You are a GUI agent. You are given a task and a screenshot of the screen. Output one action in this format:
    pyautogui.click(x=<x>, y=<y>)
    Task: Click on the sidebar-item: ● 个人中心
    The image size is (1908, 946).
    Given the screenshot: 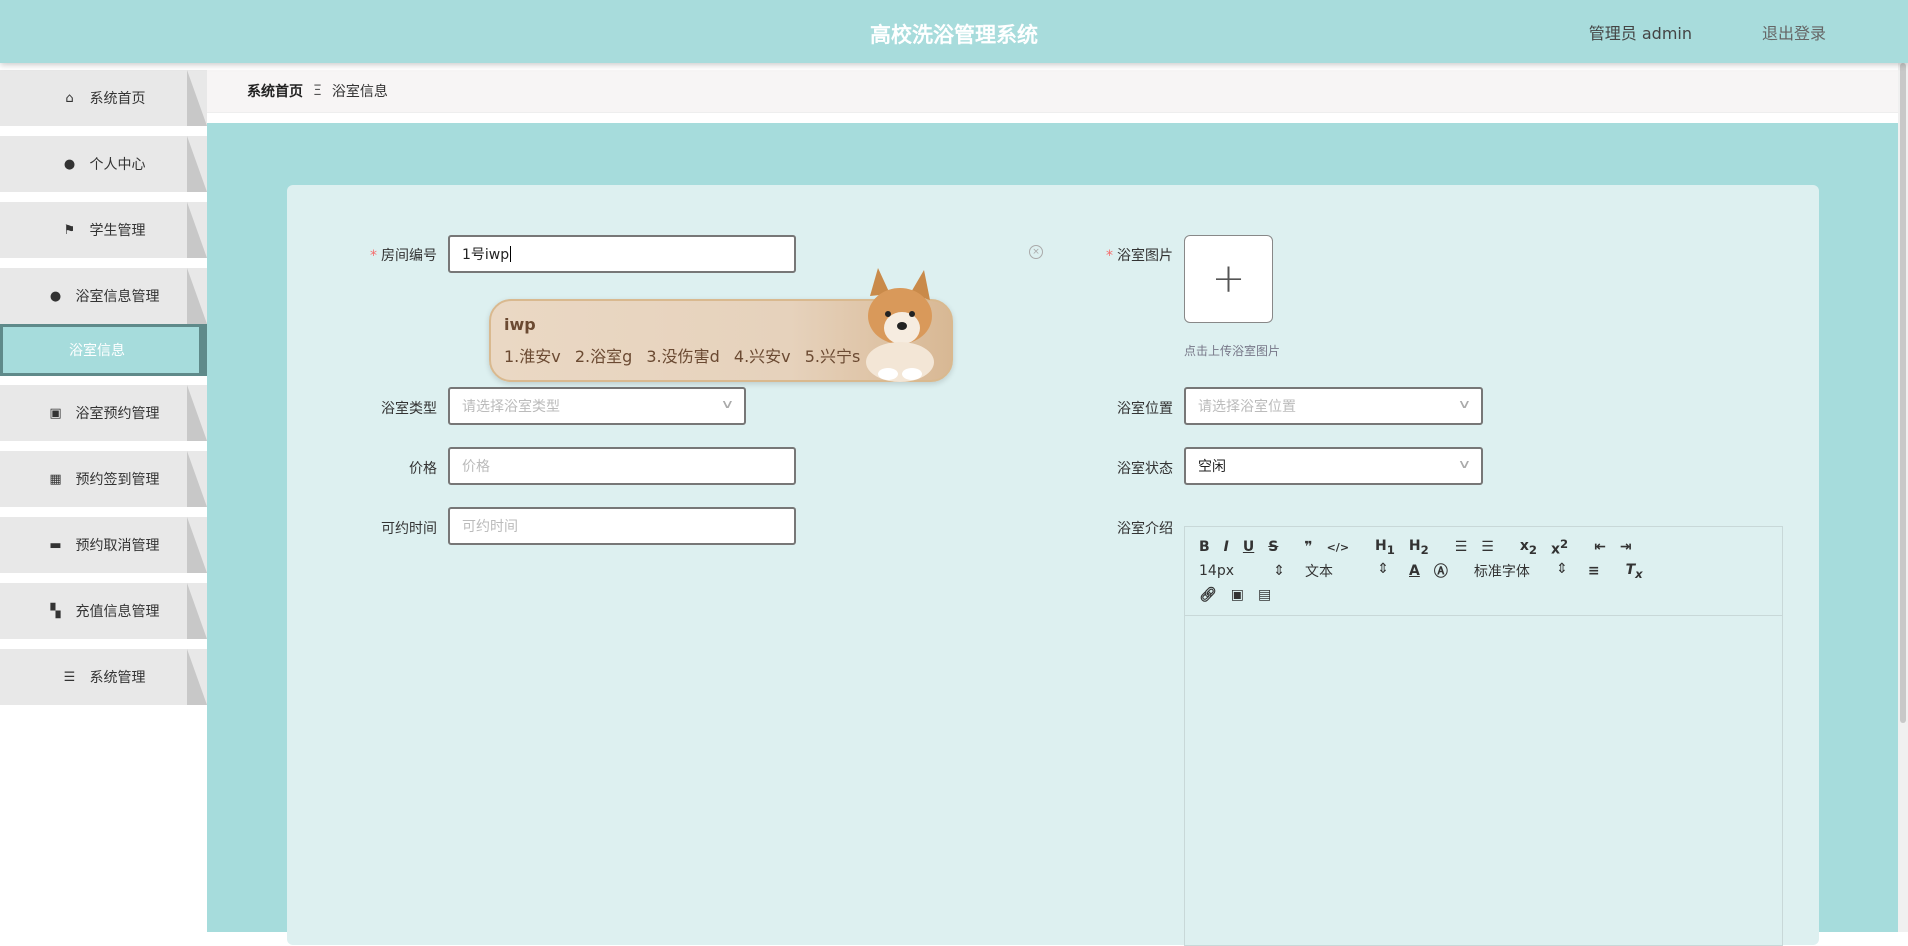 What is the action you would take?
    pyautogui.click(x=103, y=164)
    